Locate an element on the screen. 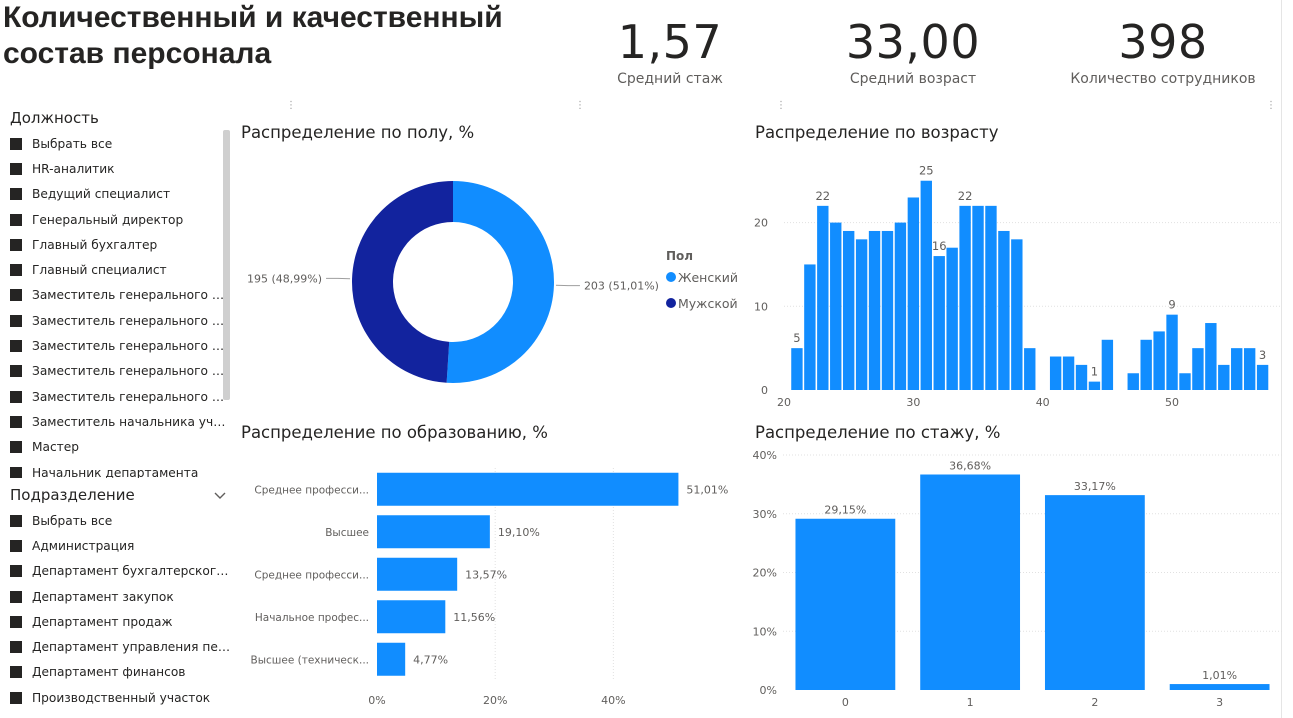 This screenshot has width=1293, height=718. slicer-item: Мастер is located at coordinates (121, 447).